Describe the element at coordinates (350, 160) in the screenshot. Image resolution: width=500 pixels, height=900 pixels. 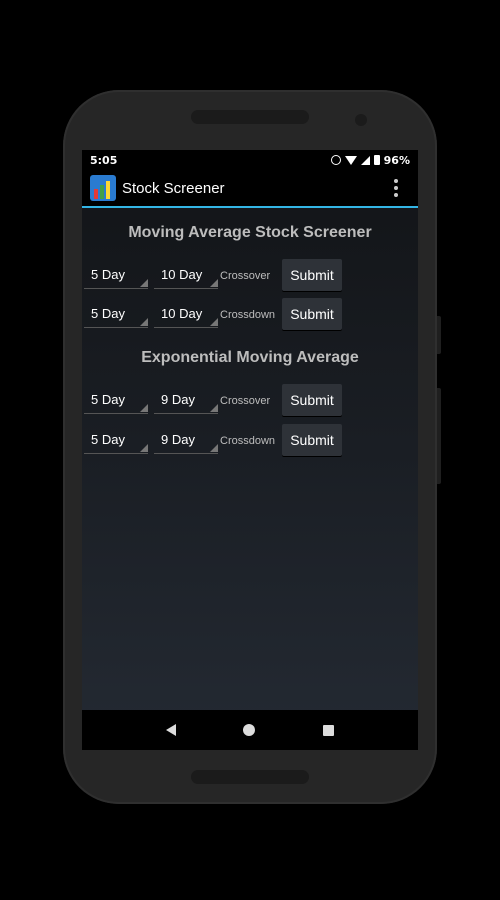
I see `wifi-icon` at that location.